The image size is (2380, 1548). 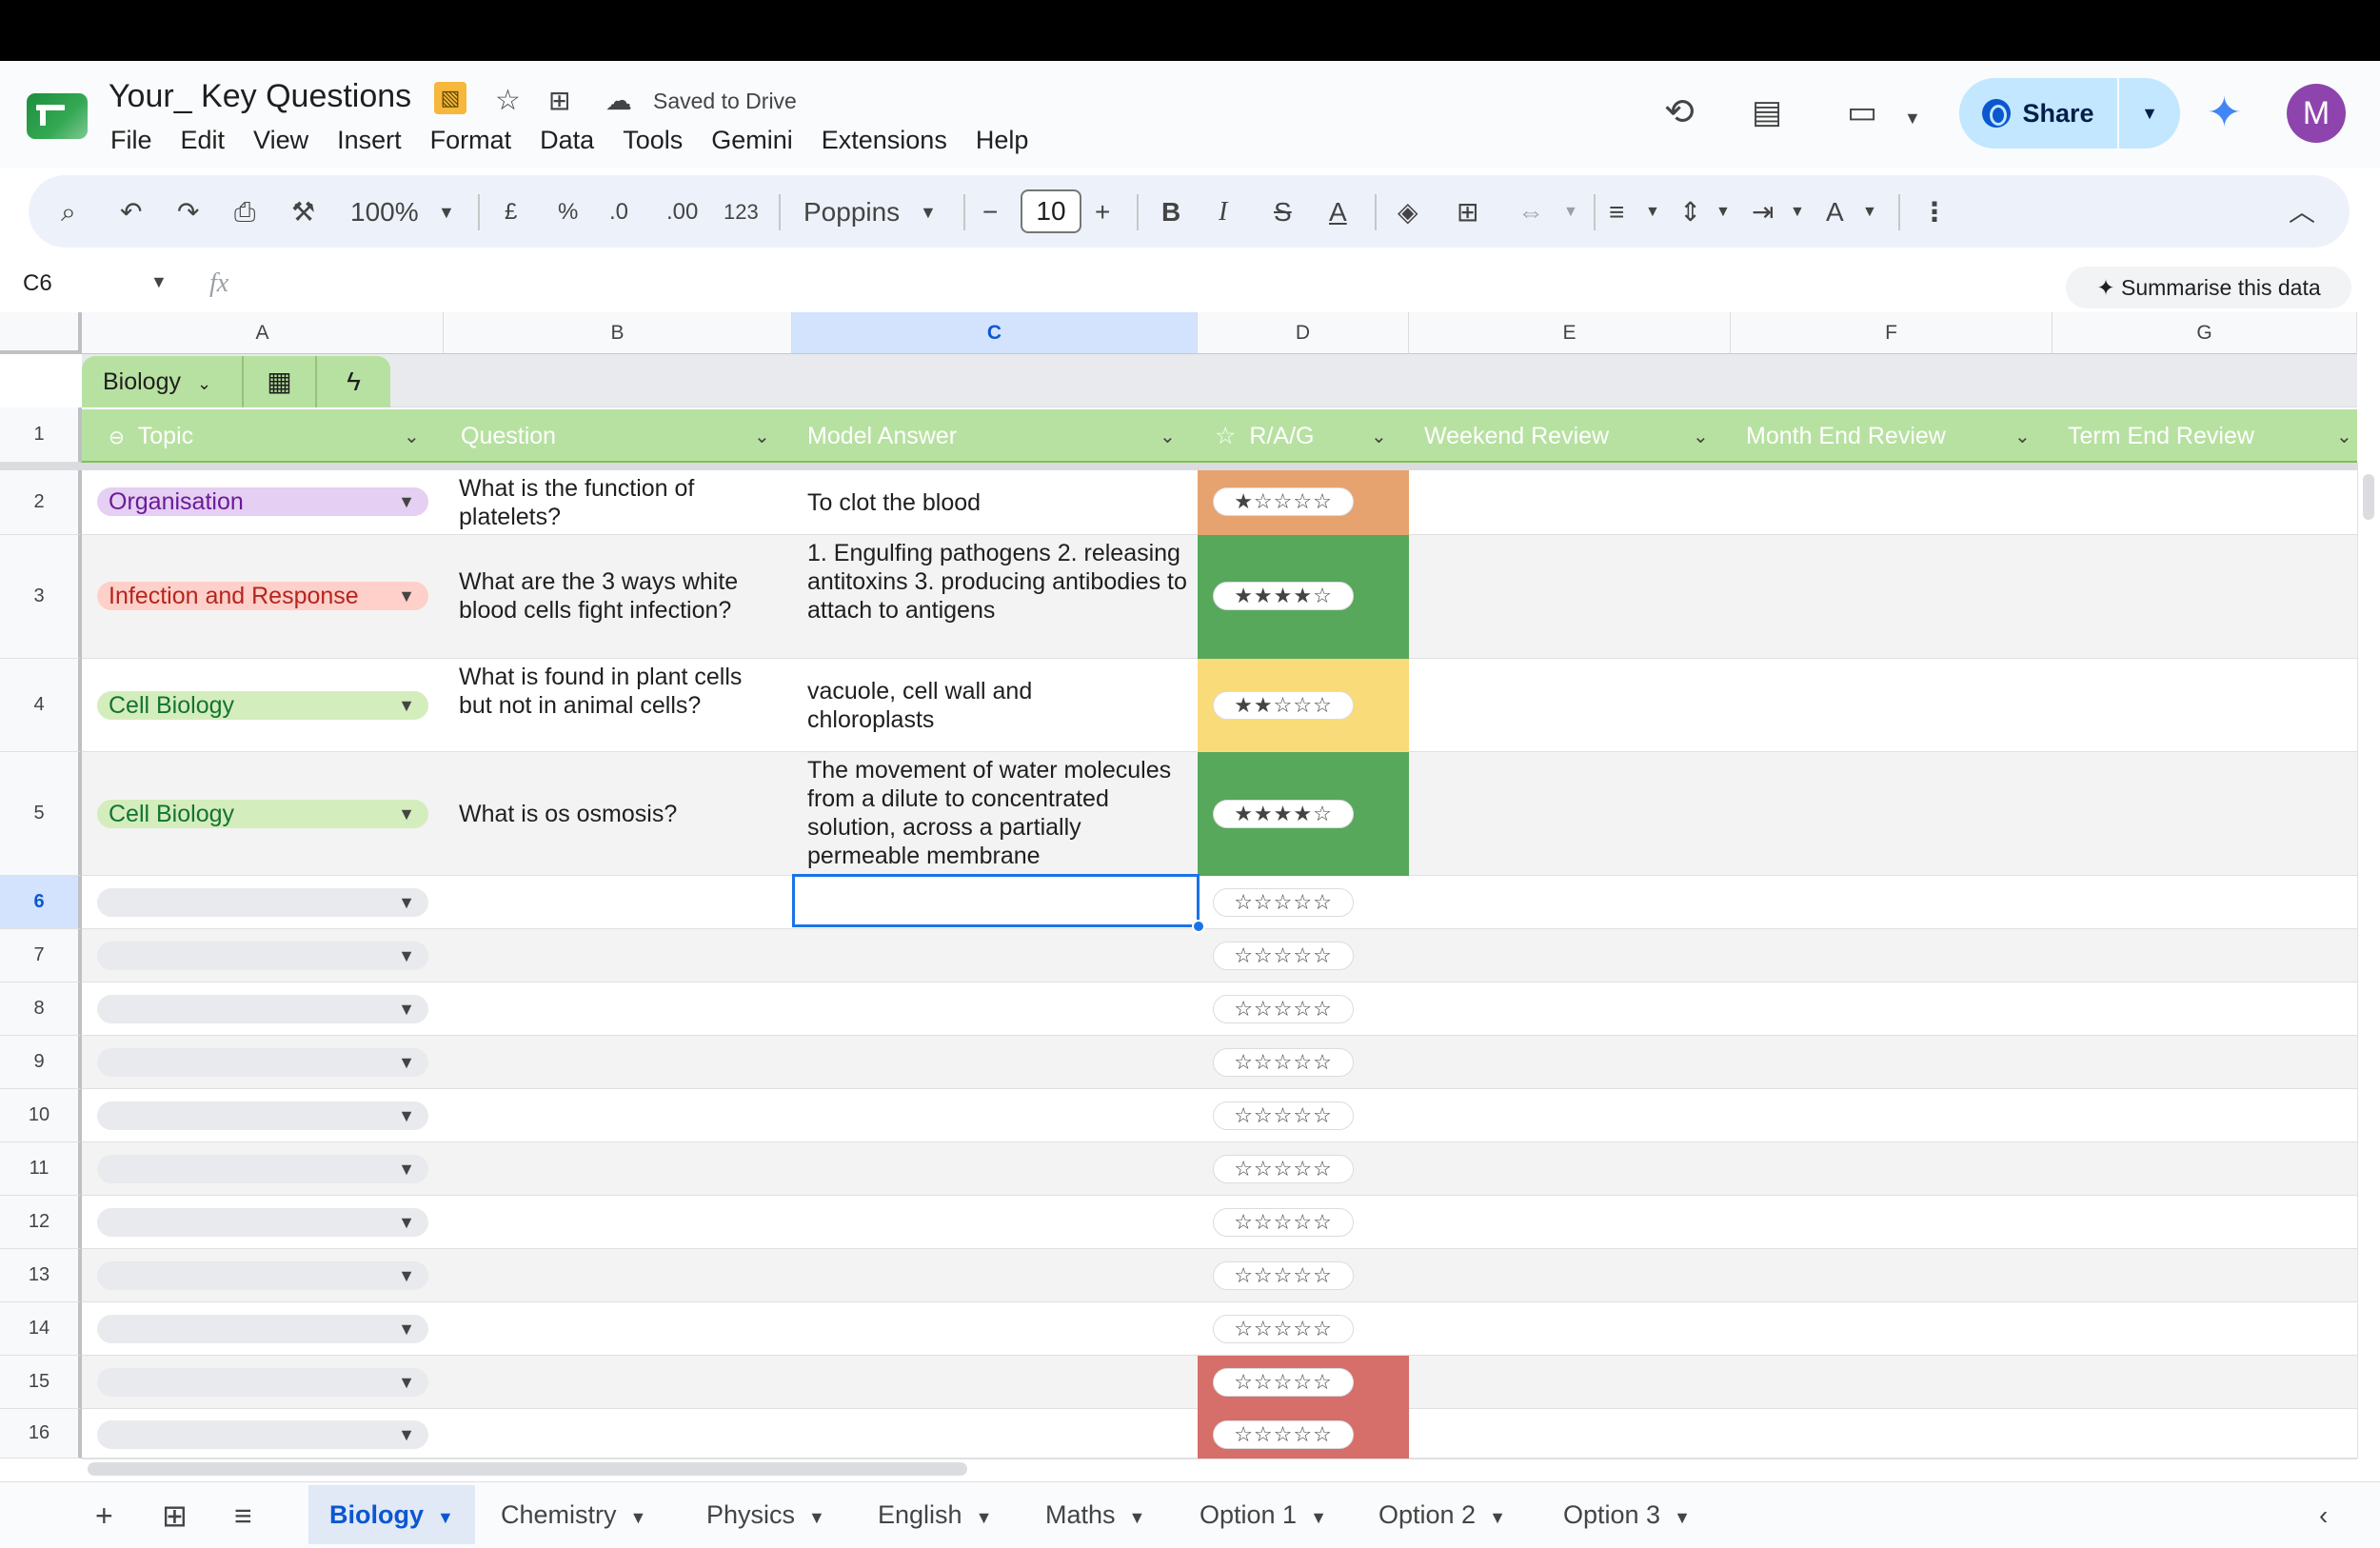 What do you see at coordinates (1051, 211) in the screenshot?
I see `font-size-input: 10` at bounding box center [1051, 211].